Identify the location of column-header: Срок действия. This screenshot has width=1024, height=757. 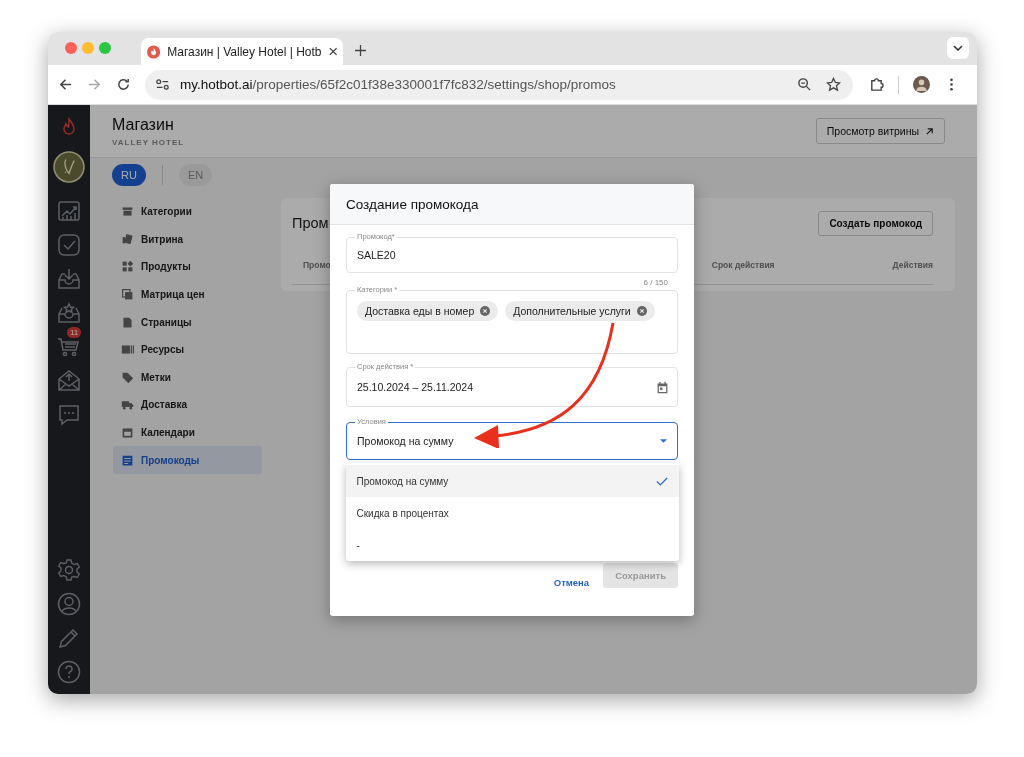
(743, 265).